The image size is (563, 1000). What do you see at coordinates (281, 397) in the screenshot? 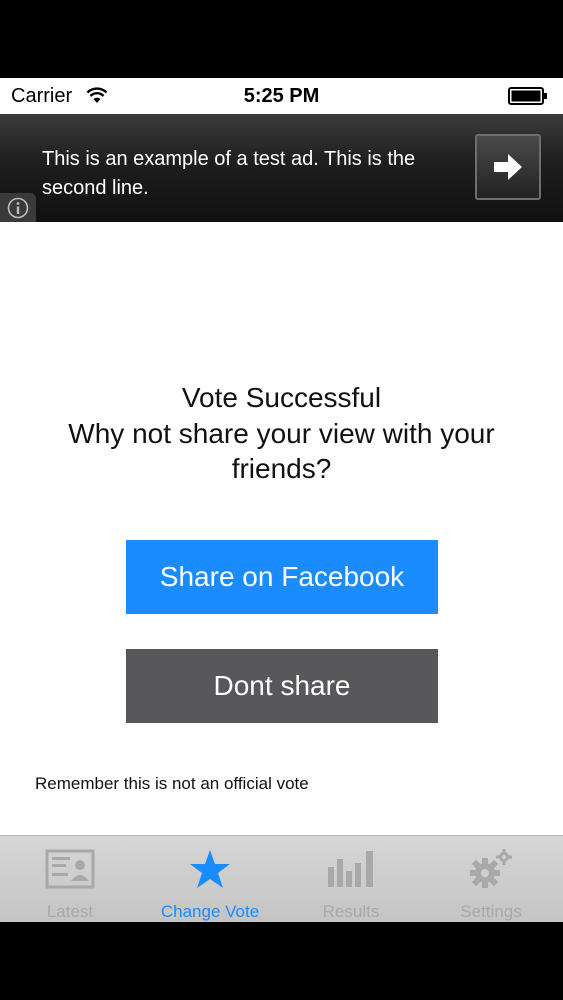
I see `page-title: Vote Successful` at bounding box center [281, 397].